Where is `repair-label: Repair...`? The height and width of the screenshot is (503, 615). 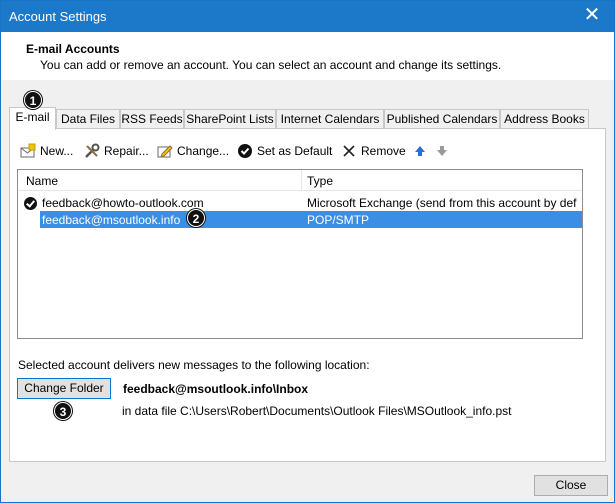 repair-label: Repair... is located at coordinates (126, 151).